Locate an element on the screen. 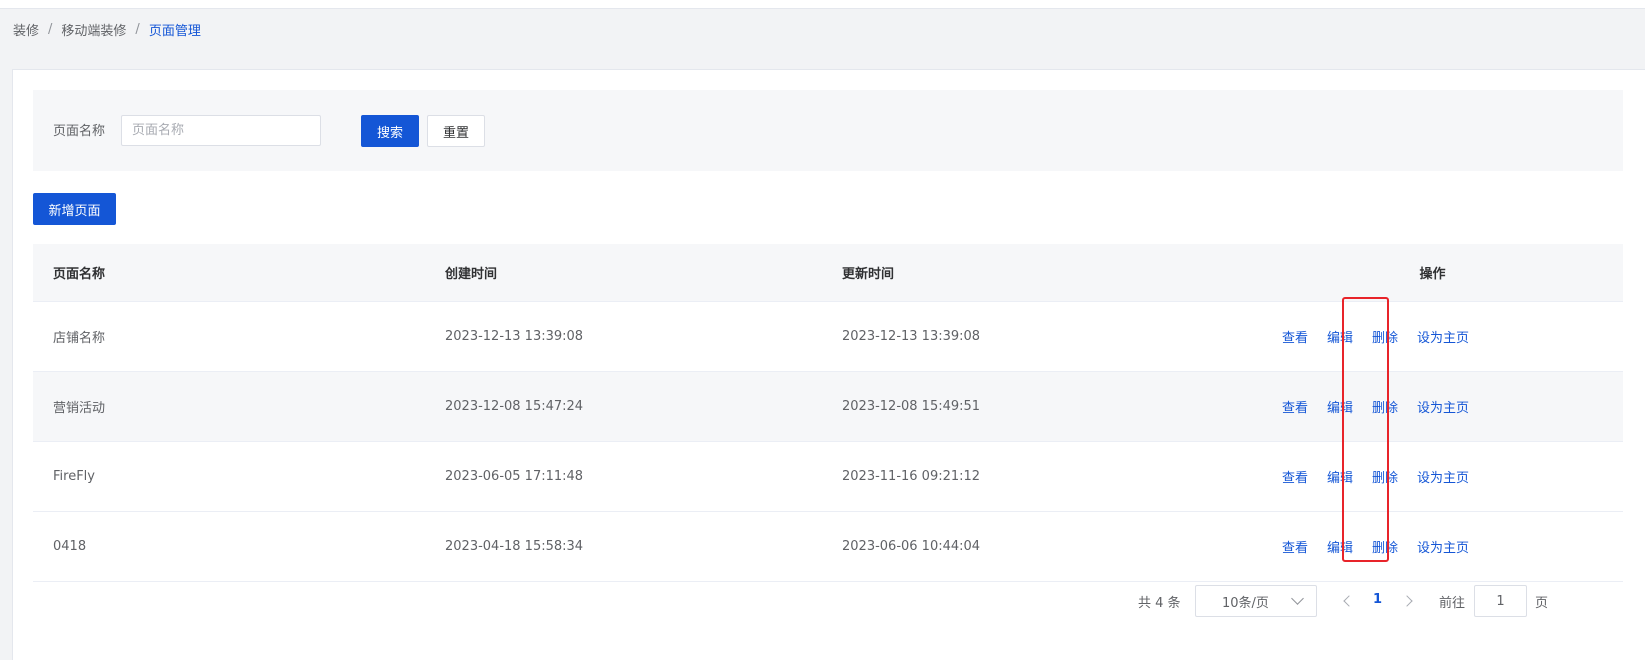 The height and width of the screenshot is (660, 1645). breadcrumb-item-decoration: 装修 is located at coordinates (26, 29).